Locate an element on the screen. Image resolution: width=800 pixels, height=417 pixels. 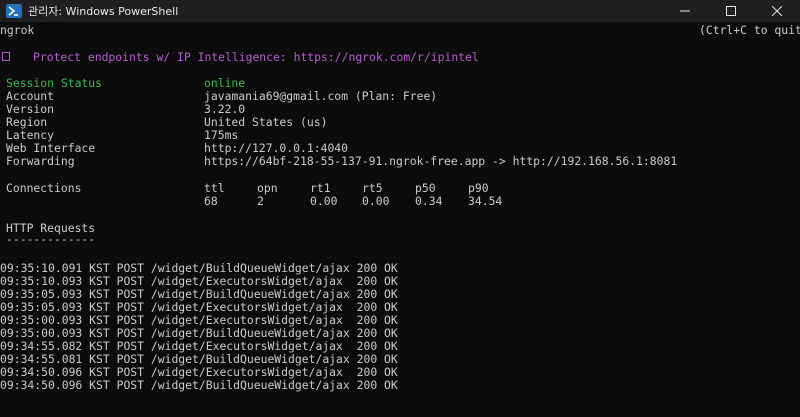
window-controls is located at coordinates (731, 11).